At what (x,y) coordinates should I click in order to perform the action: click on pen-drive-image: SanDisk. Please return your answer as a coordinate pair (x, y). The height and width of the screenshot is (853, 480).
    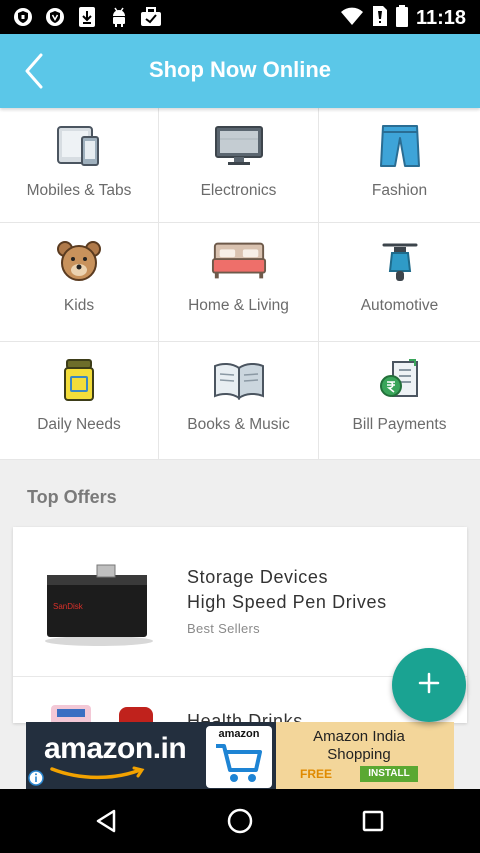
    Looking at the image, I should click on (101, 605).